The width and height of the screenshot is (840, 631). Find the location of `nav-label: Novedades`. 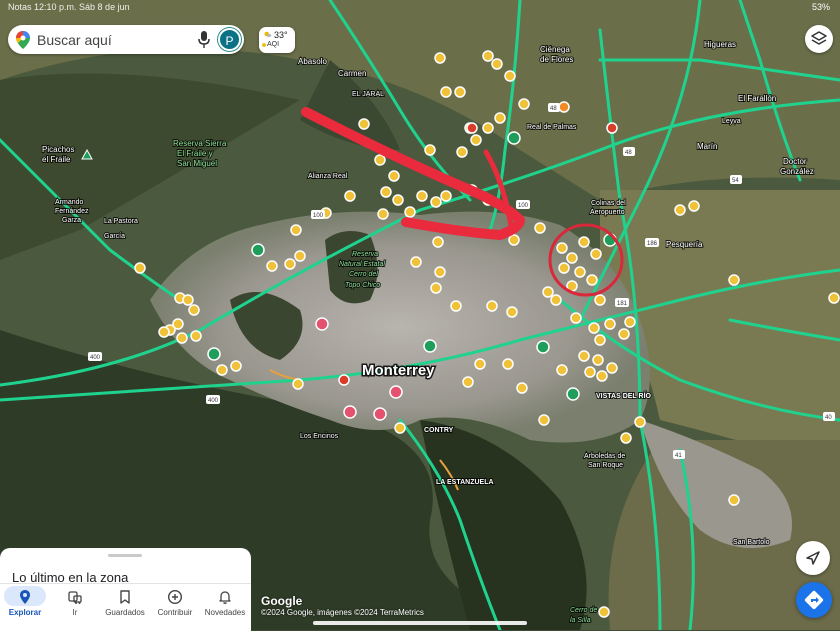

nav-label: Novedades is located at coordinates (225, 612).